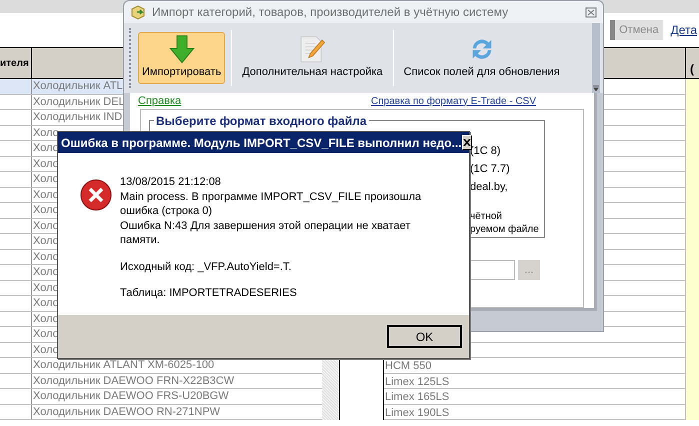 The image size is (699, 426). Describe the element at coordinates (482, 58) in the screenshot. I see `toolbar-button: Список полей для обновления` at that location.